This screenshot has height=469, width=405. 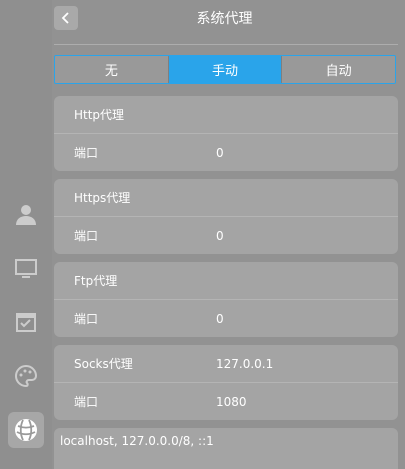 I want to click on http-port-label: 端口, so click(x=86, y=153).